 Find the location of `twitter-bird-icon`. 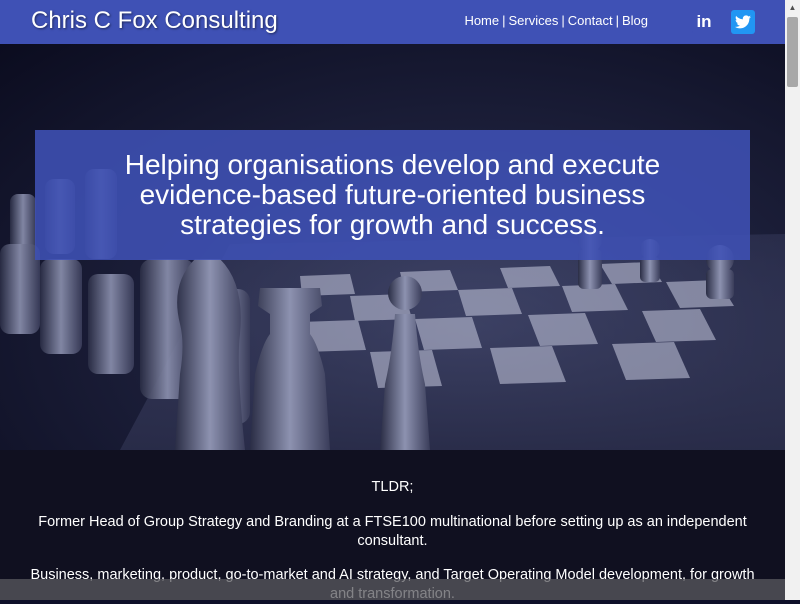

twitter-bird-icon is located at coordinates (743, 22).